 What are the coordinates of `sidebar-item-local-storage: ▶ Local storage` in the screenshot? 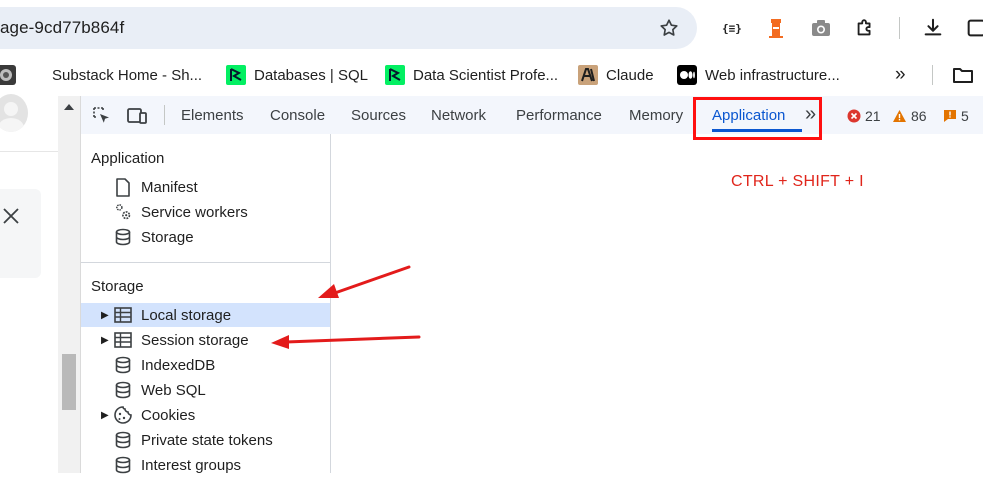 It's located at (205, 315).